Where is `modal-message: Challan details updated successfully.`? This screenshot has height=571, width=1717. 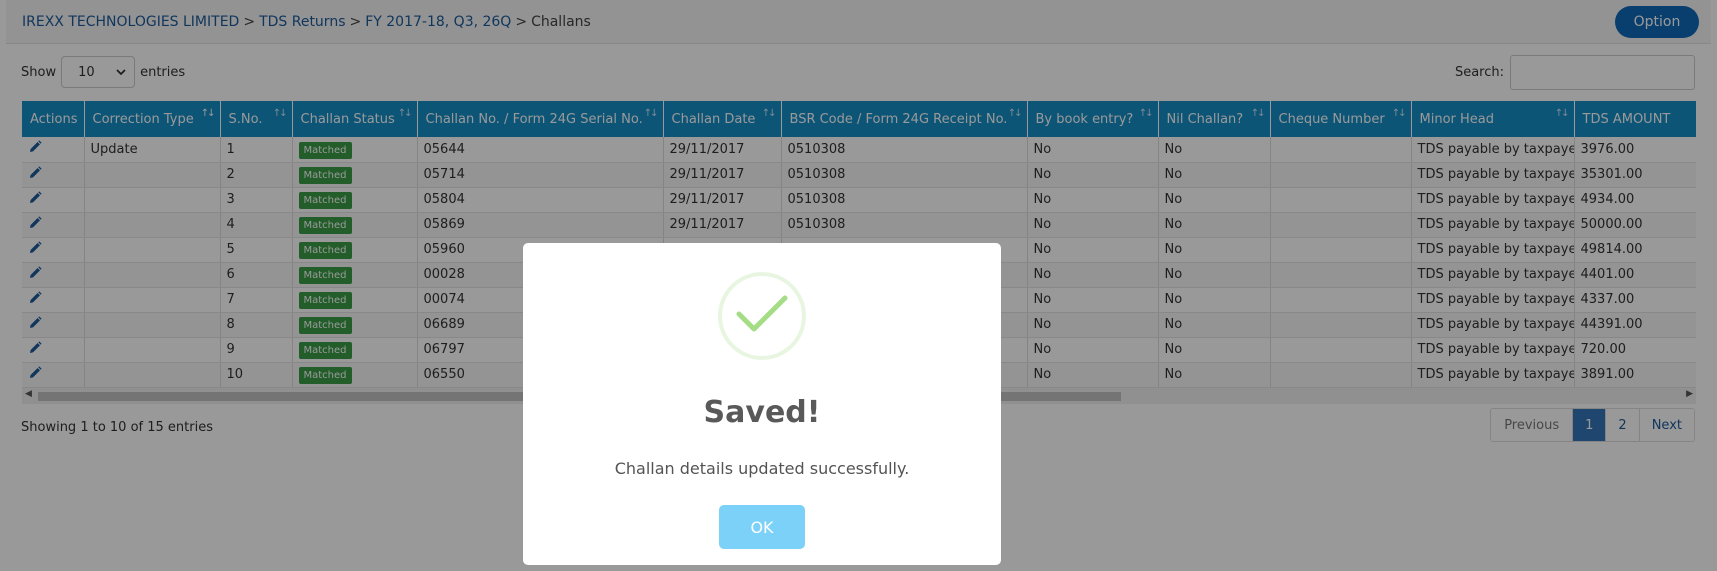
modal-message: Challan details updated successfully. is located at coordinates (762, 468).